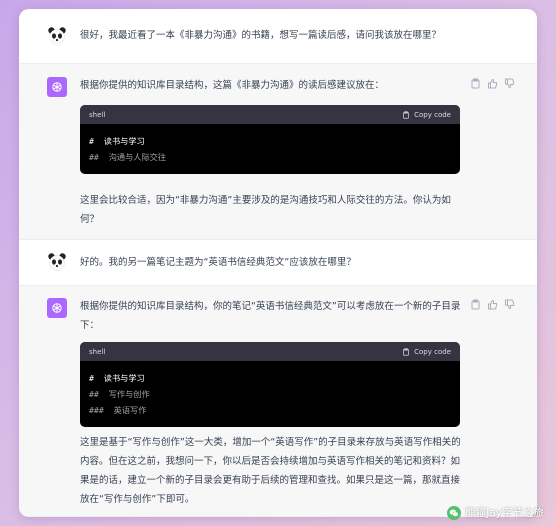 This screenshot has width=556, height=526. I want to click on code-line: ## 写作与创作, so click(119, 394).